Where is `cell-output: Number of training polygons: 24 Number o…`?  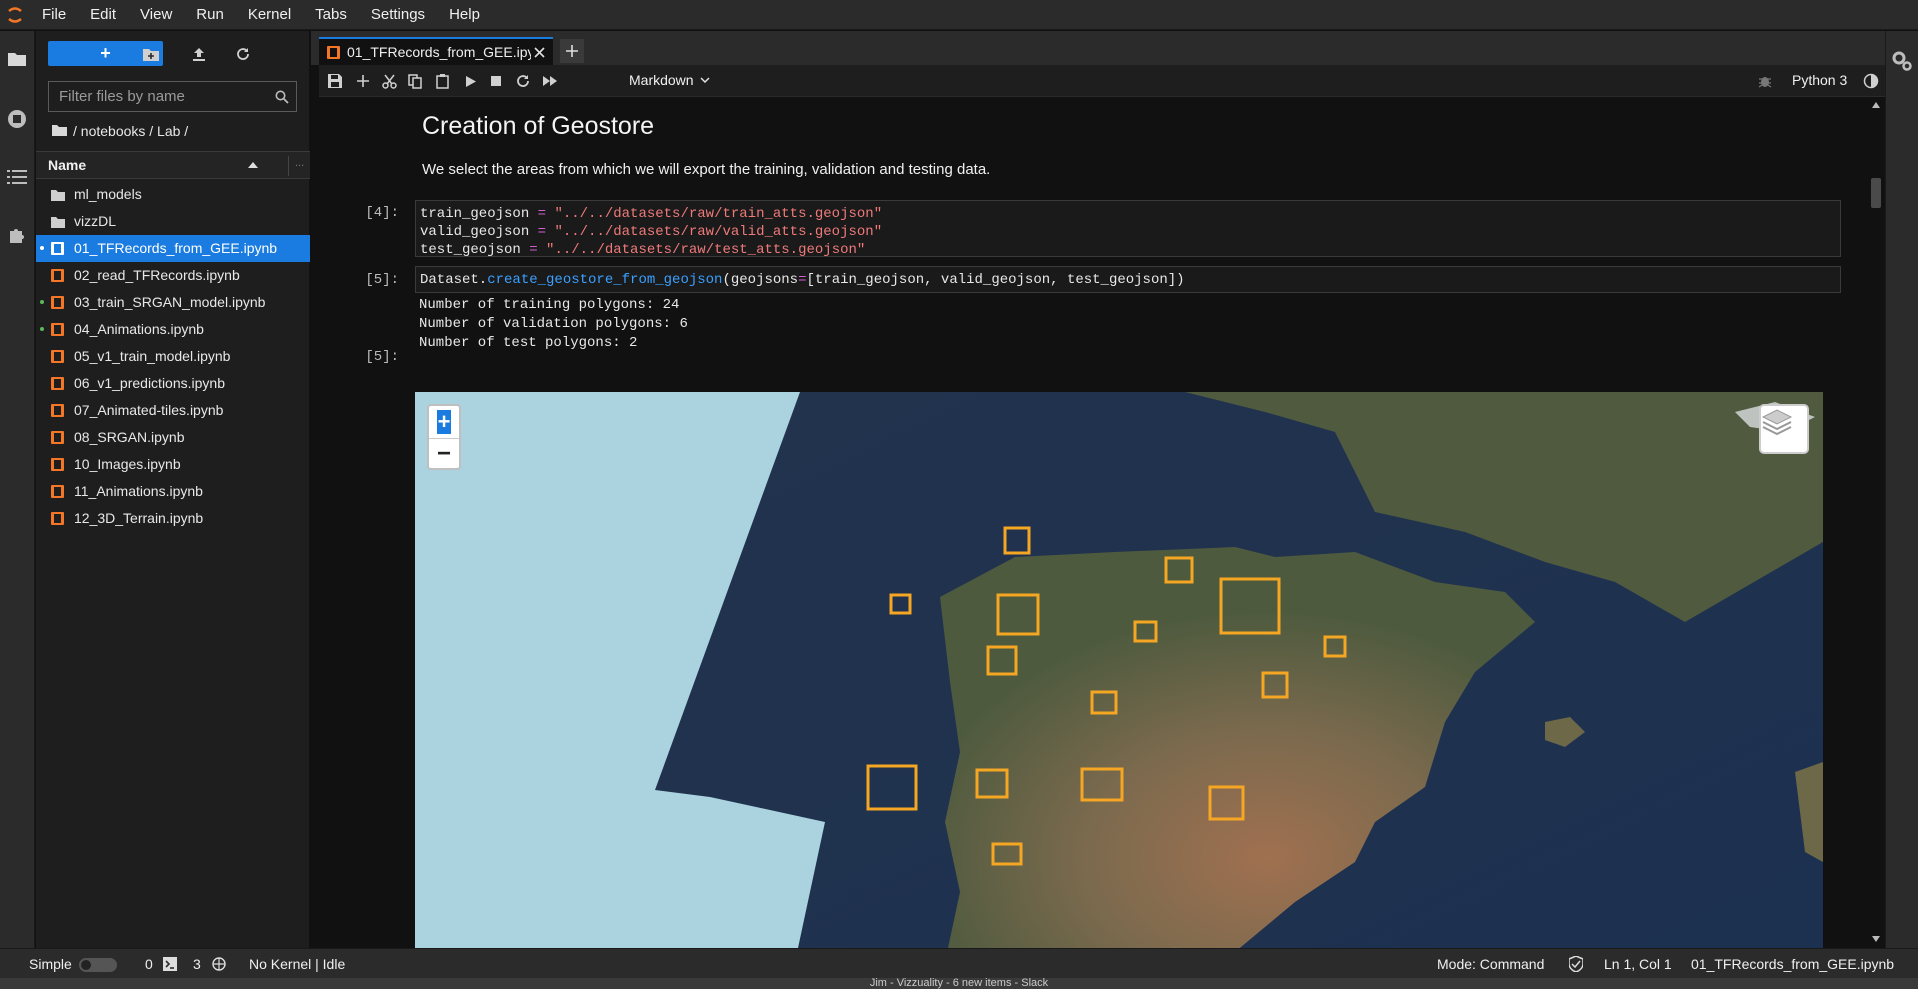 cell-output: Number of training polygons: 24 Number o… is located at coordinates (553, 324).